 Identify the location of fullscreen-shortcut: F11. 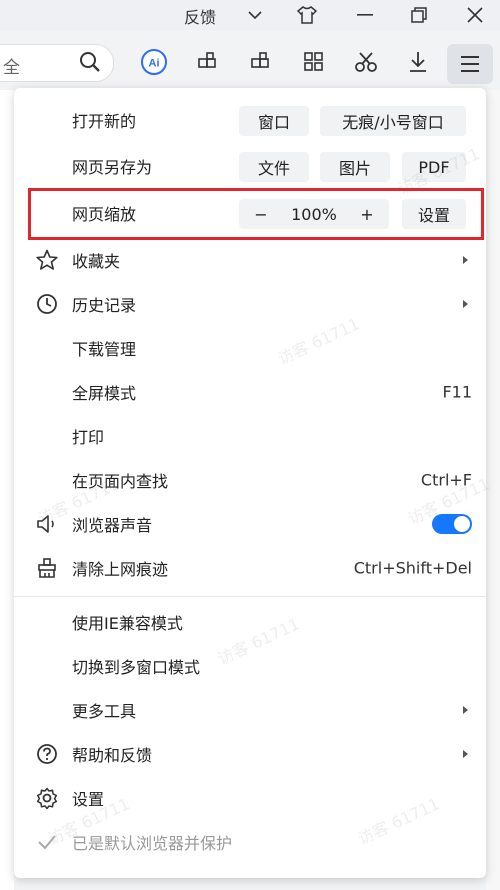
(457, 392).